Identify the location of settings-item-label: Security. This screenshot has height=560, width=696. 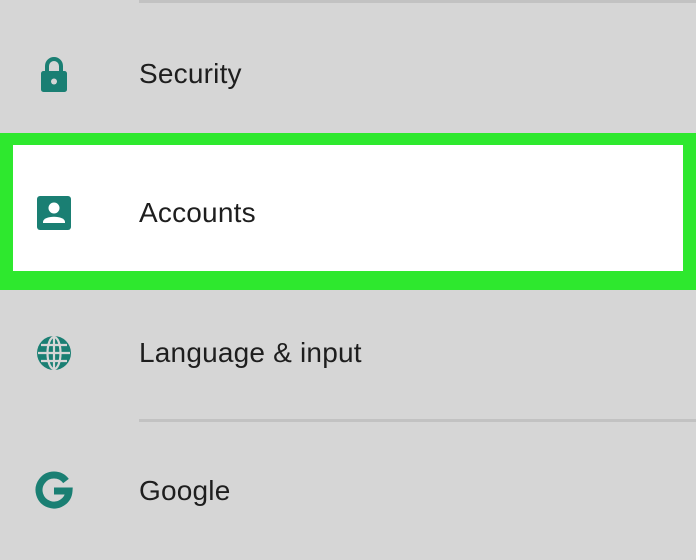
(190, 73).